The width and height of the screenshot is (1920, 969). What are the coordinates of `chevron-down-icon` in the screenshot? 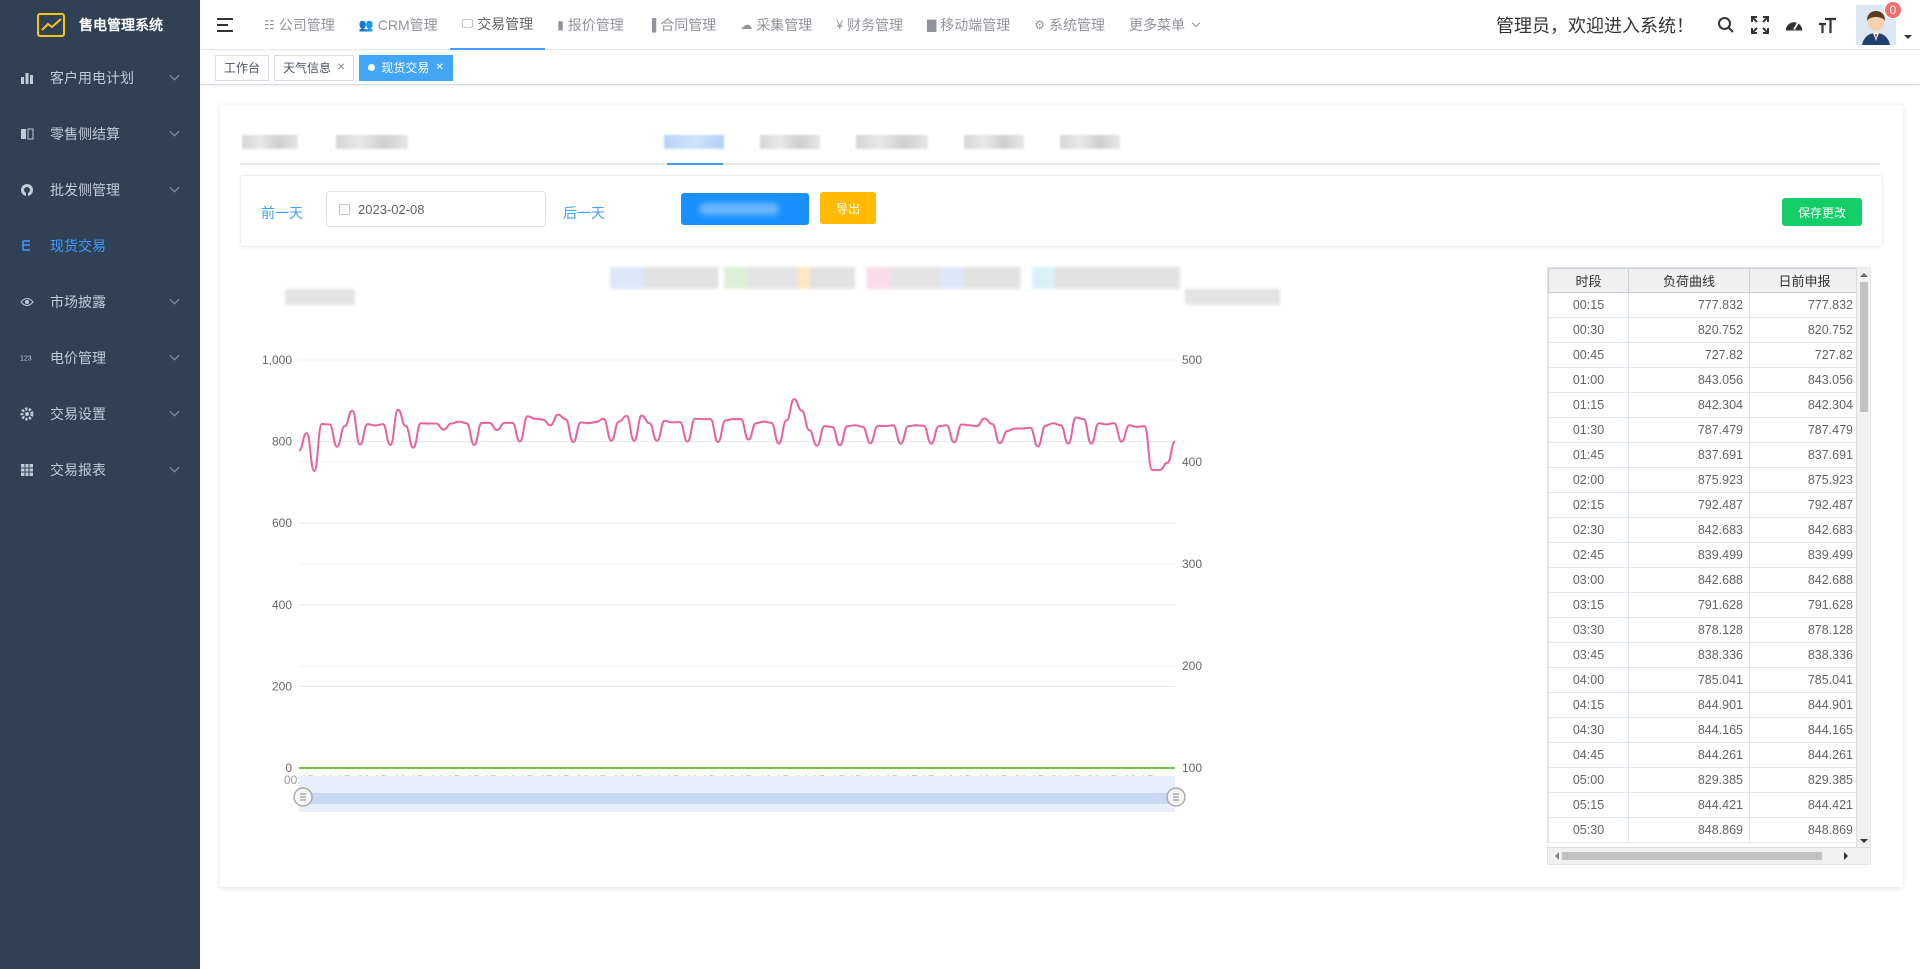 It's located at (174, 131).